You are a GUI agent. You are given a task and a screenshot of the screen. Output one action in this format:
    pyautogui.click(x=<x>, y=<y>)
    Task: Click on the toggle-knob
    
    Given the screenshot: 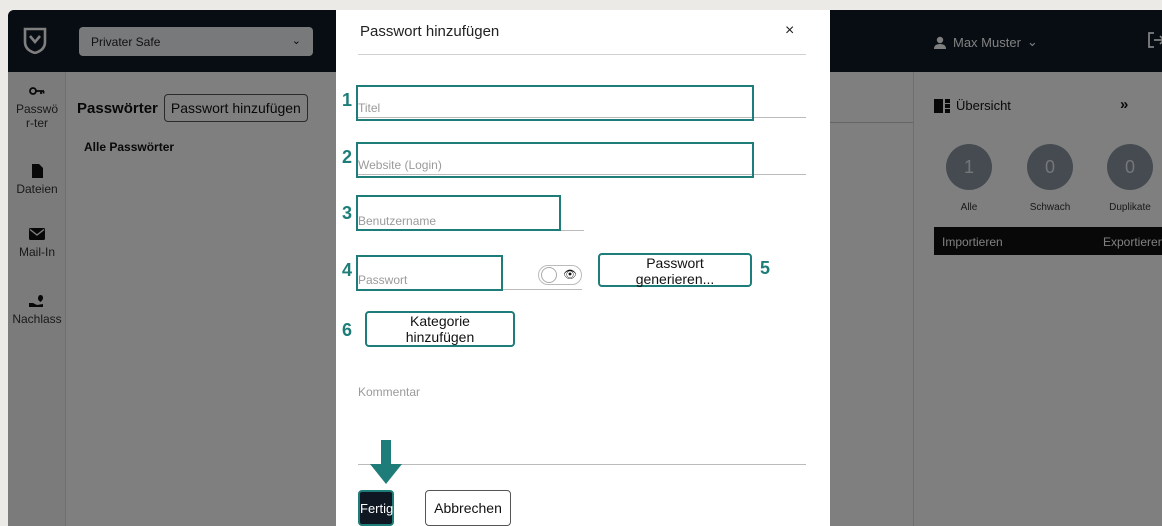 What is the action you would take?
    pyautogui.click(x=549, y=275)
    